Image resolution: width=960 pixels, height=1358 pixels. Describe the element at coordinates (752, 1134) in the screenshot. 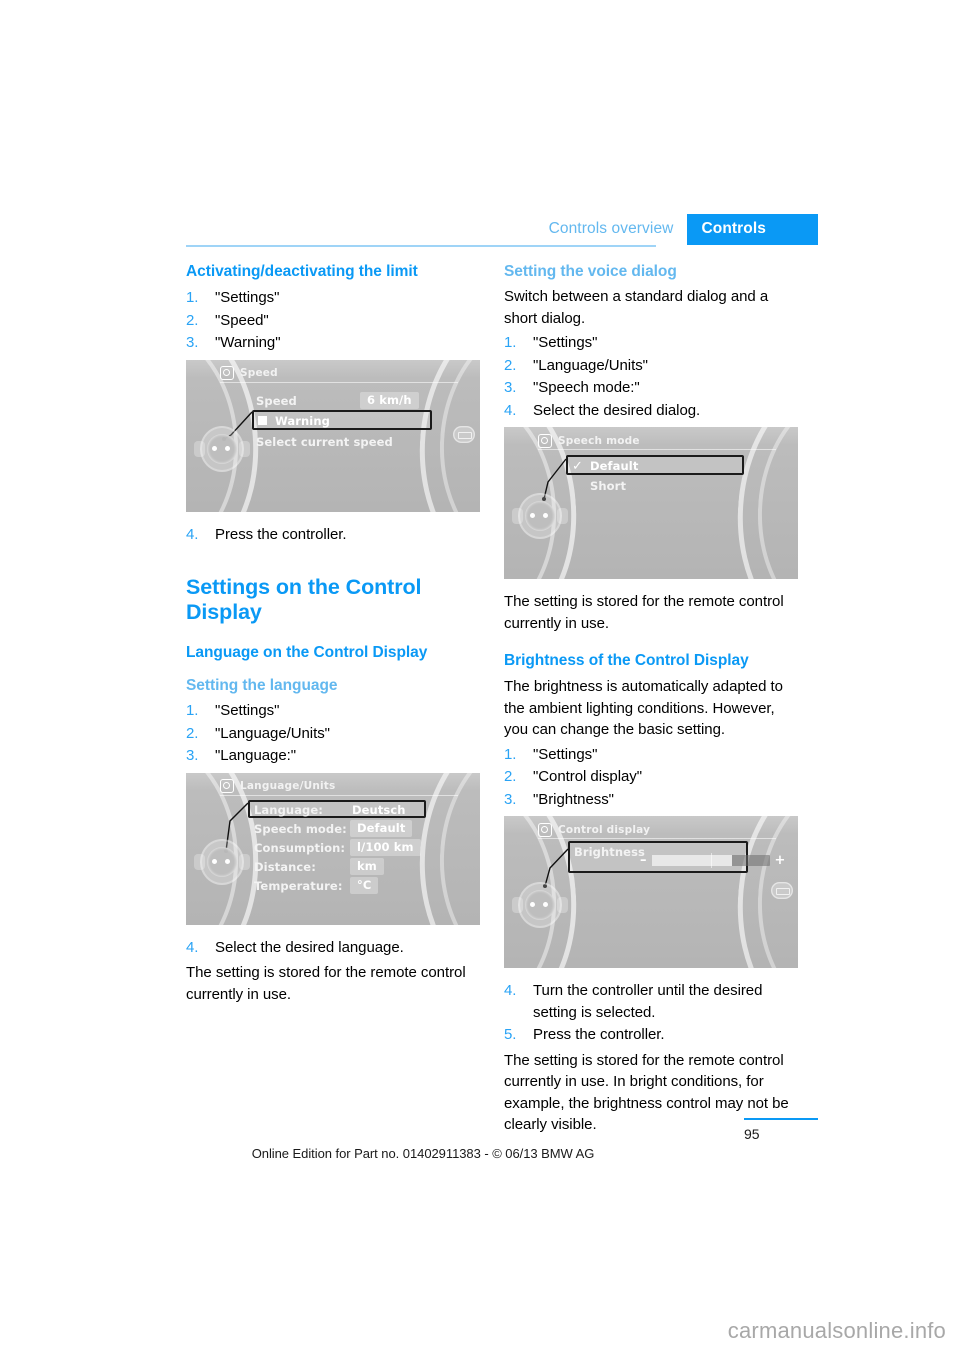

I see `page-number: 95` at that location.